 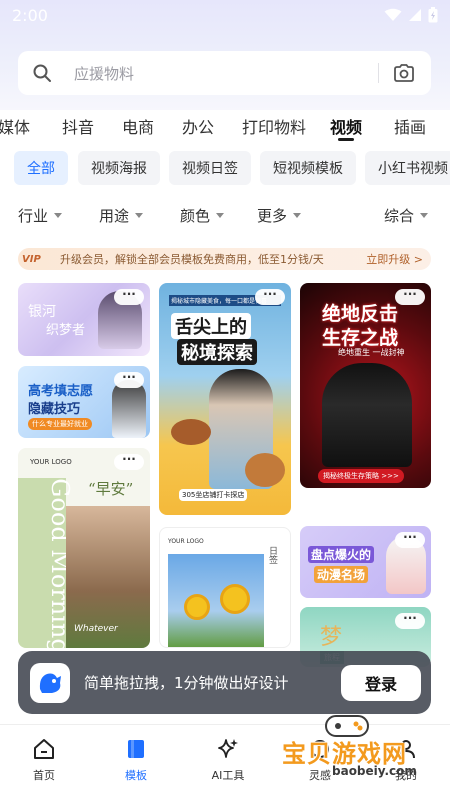 I want to click on nav-home: 首页, so click(x=44, y=760).